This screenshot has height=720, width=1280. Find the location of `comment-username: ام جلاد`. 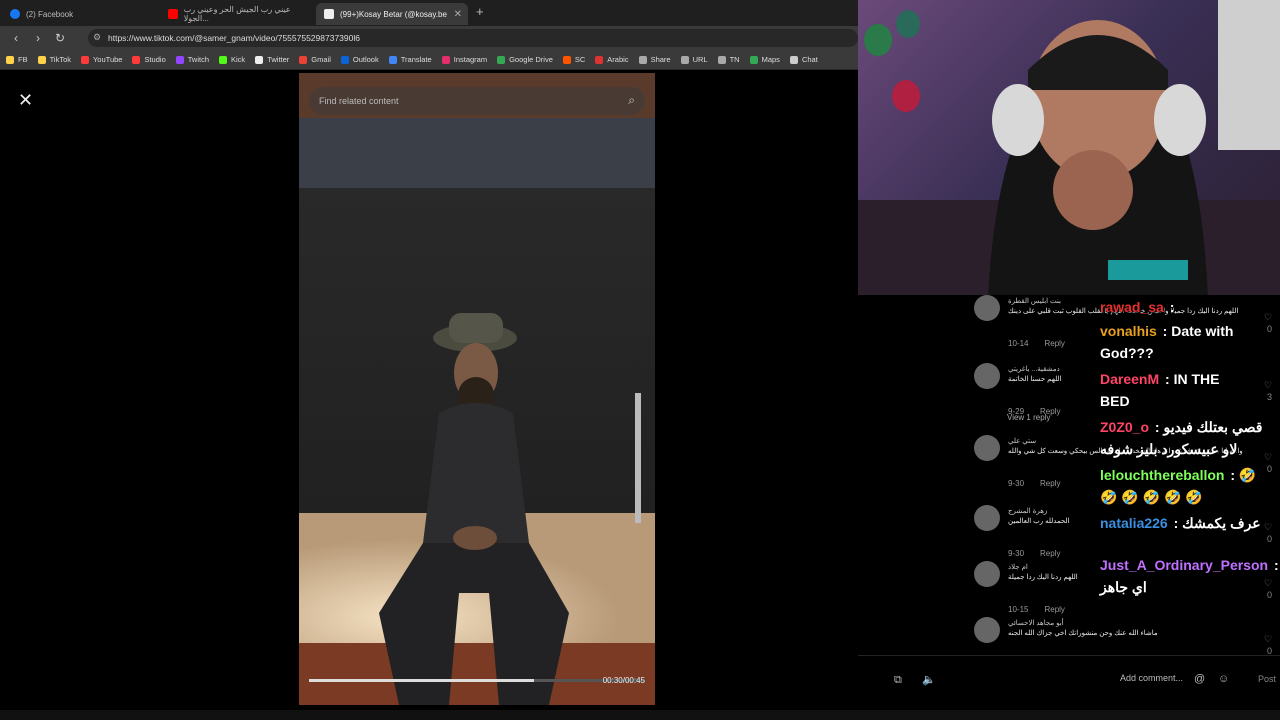

comment-username: ام جلاد is located at coordinates (1018, 567).